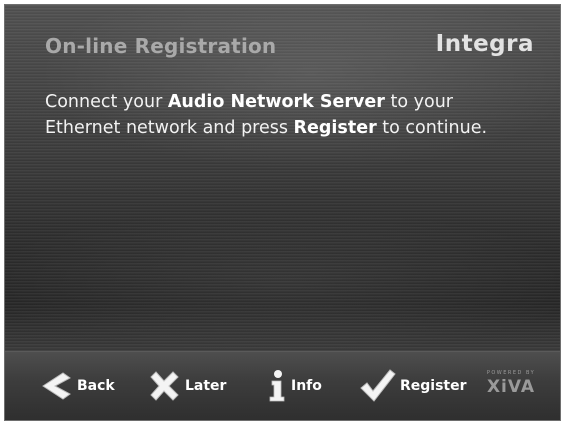 The image size is (566, 425). I want to click on later-button: Later, so click(186, 386).